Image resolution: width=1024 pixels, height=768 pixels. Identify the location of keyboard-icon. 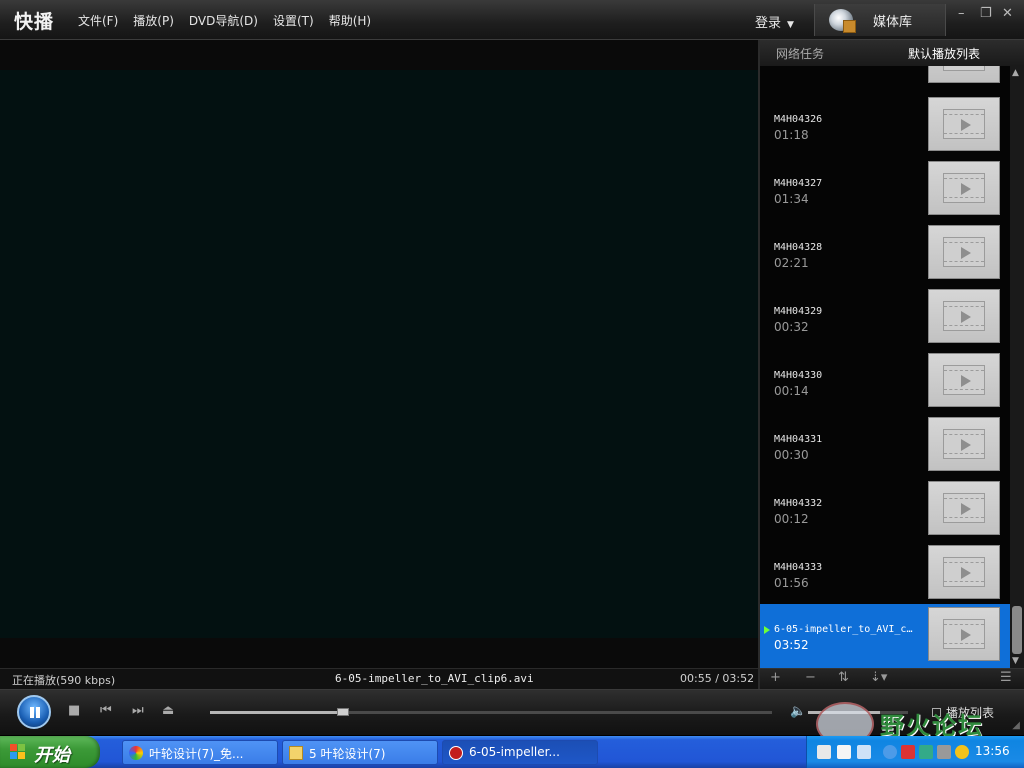
(824, 752).